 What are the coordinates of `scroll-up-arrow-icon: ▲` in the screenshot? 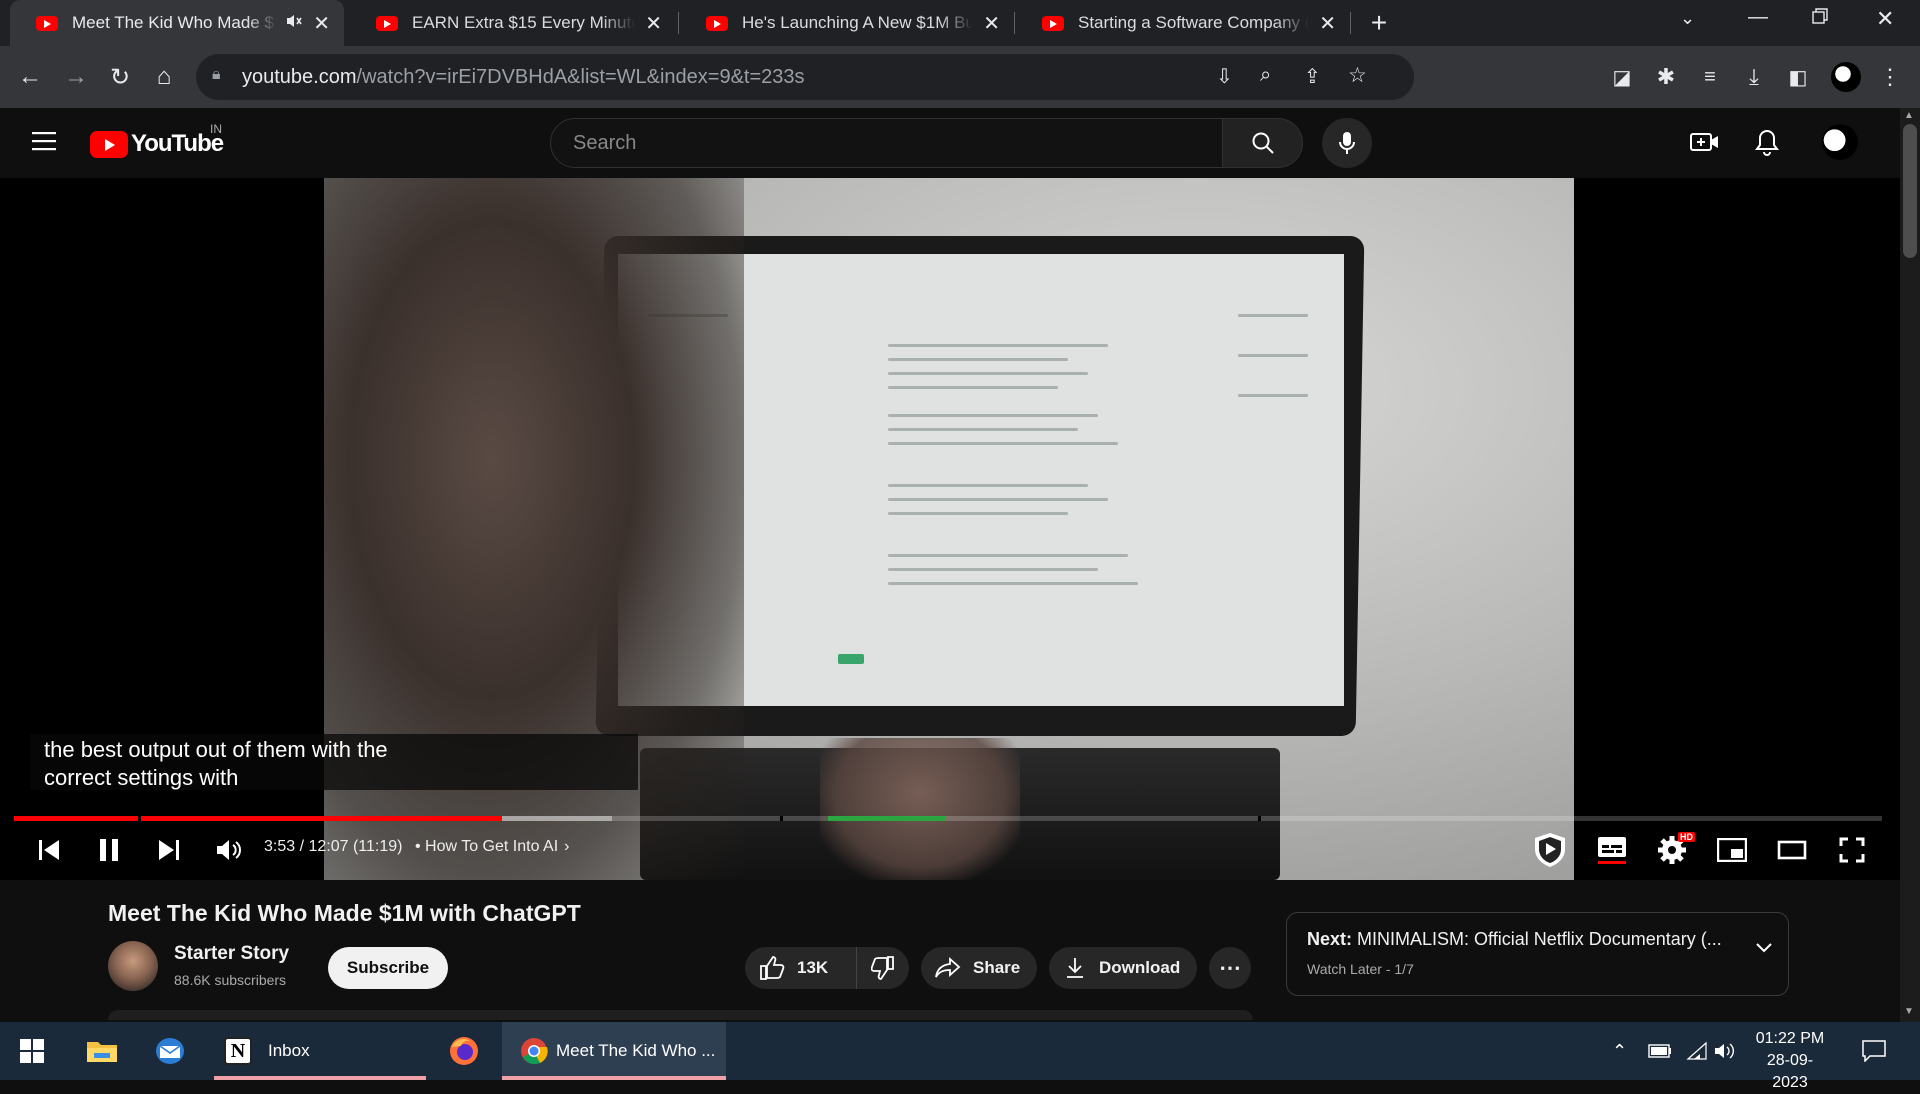 It's located at (1909, 115).